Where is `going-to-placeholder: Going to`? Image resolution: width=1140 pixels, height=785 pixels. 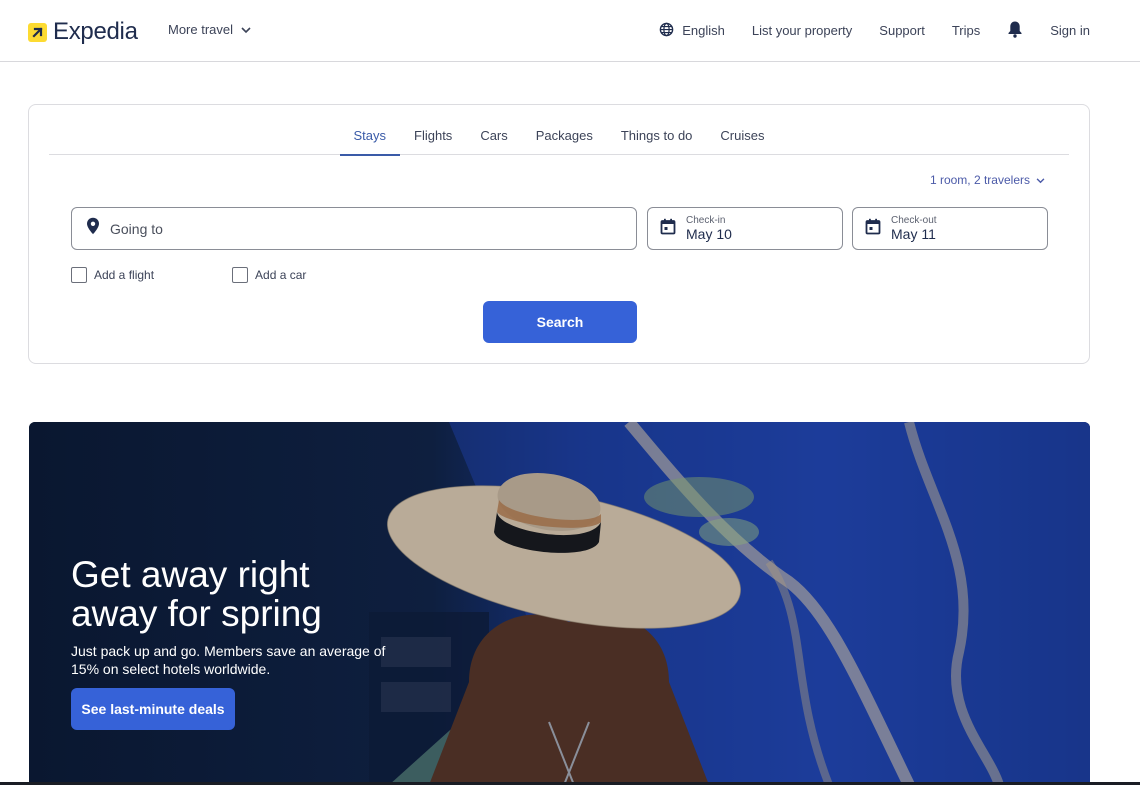 going-to-placeholder: Going to is located at coordinates (136, 228).